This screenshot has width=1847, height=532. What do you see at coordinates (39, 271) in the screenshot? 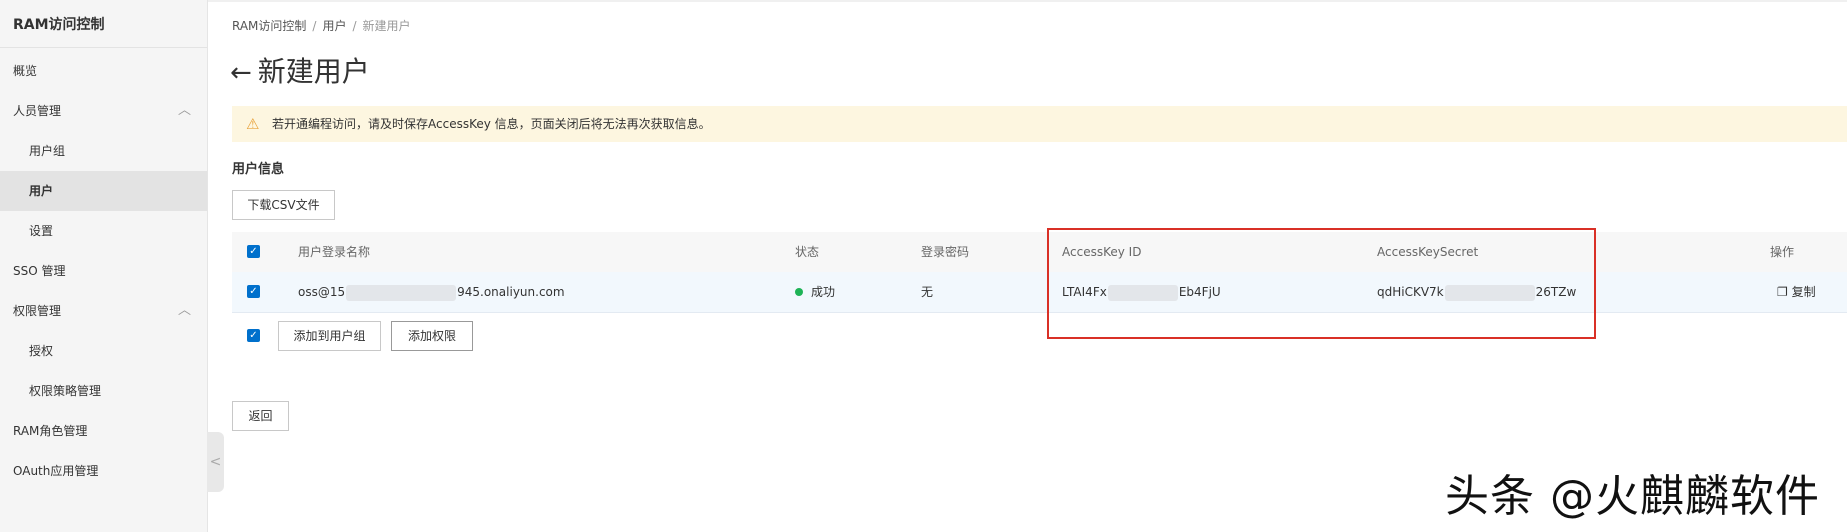
I see `sidebar-item-label: SSO 管理` at bounding box center [39, 271].